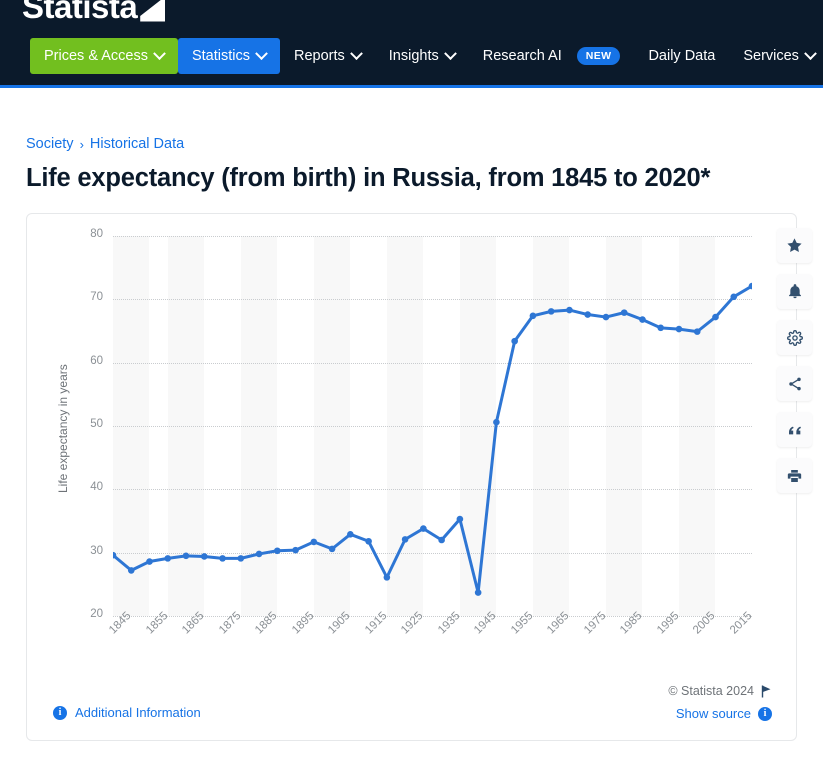 Image resolution: width=823 pixels, height=766 pixels. I want to click on notification-bell-icon, so click(795, 291).